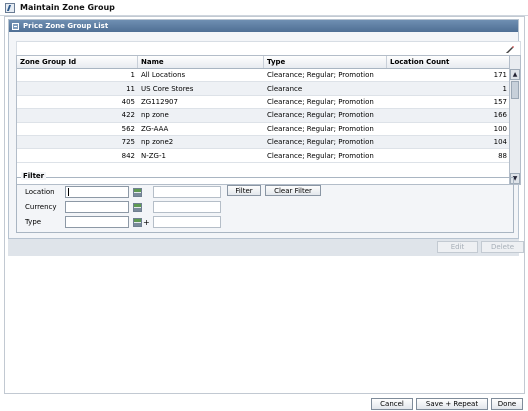  What do you see at coordinates (325, 62) in the screenshot?
I see `column-header-type: Type` at bounding box center [325, 62].